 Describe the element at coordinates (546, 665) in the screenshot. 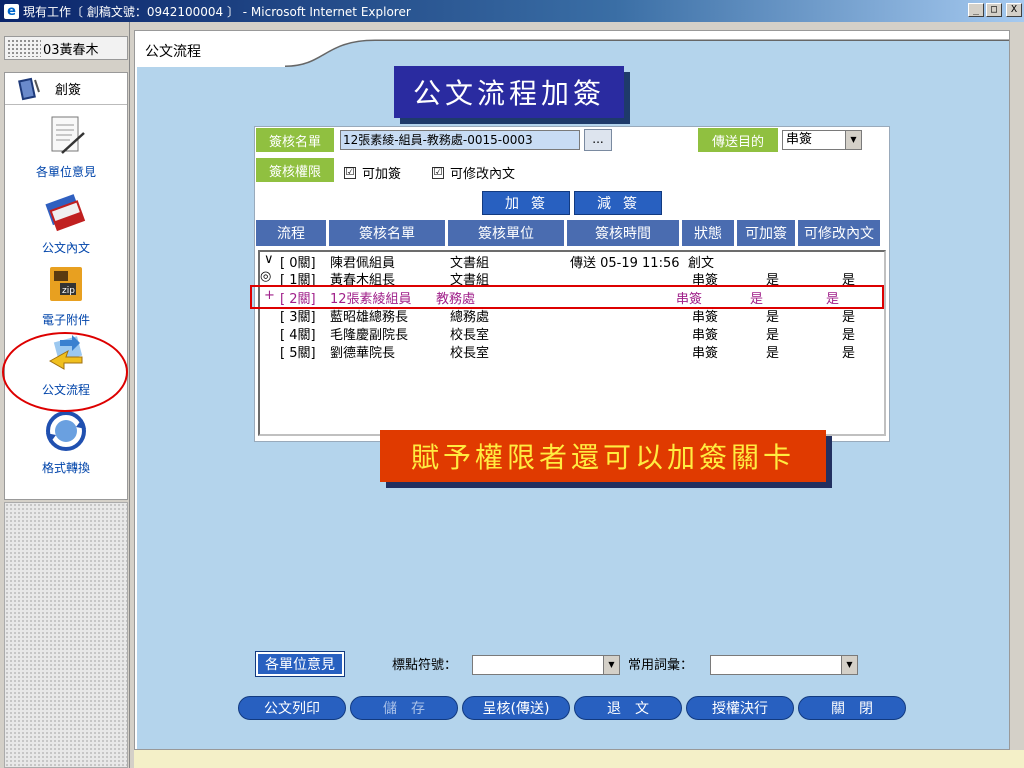

I see `punctuation-select: ▼` at that location.